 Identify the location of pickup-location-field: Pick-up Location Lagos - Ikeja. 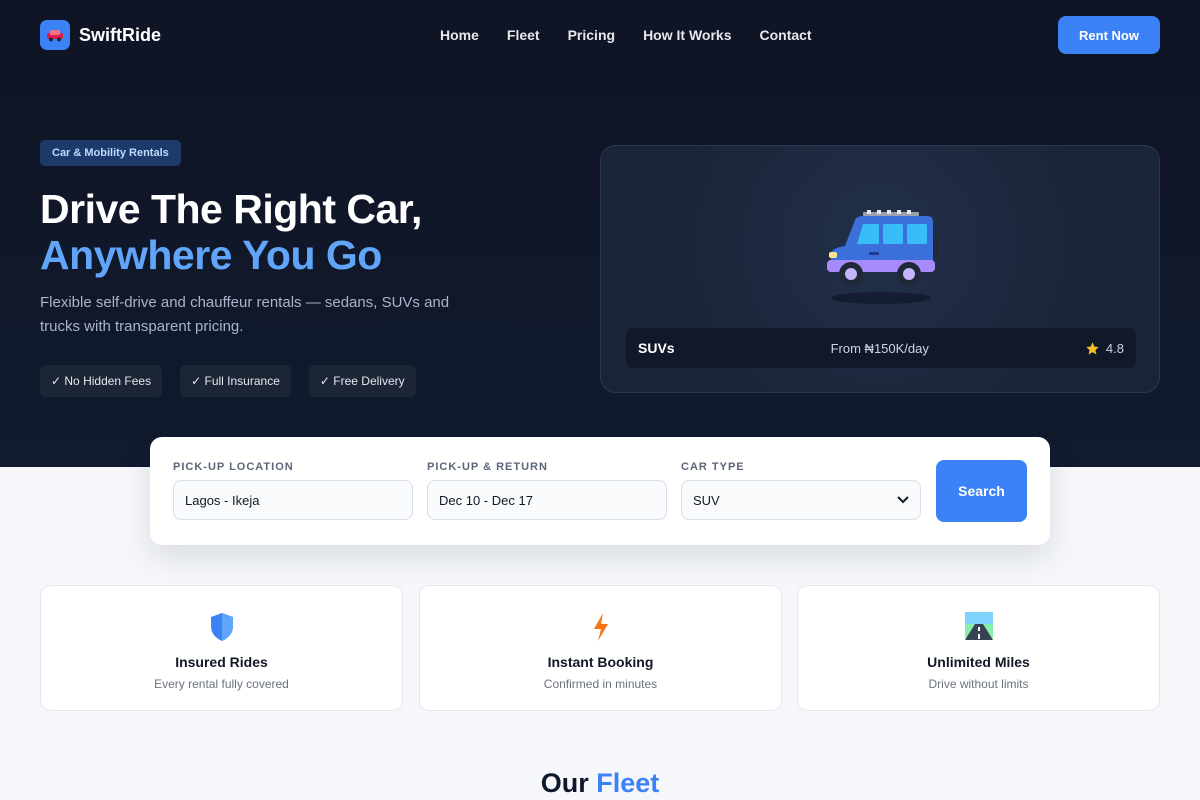
(293, 490).